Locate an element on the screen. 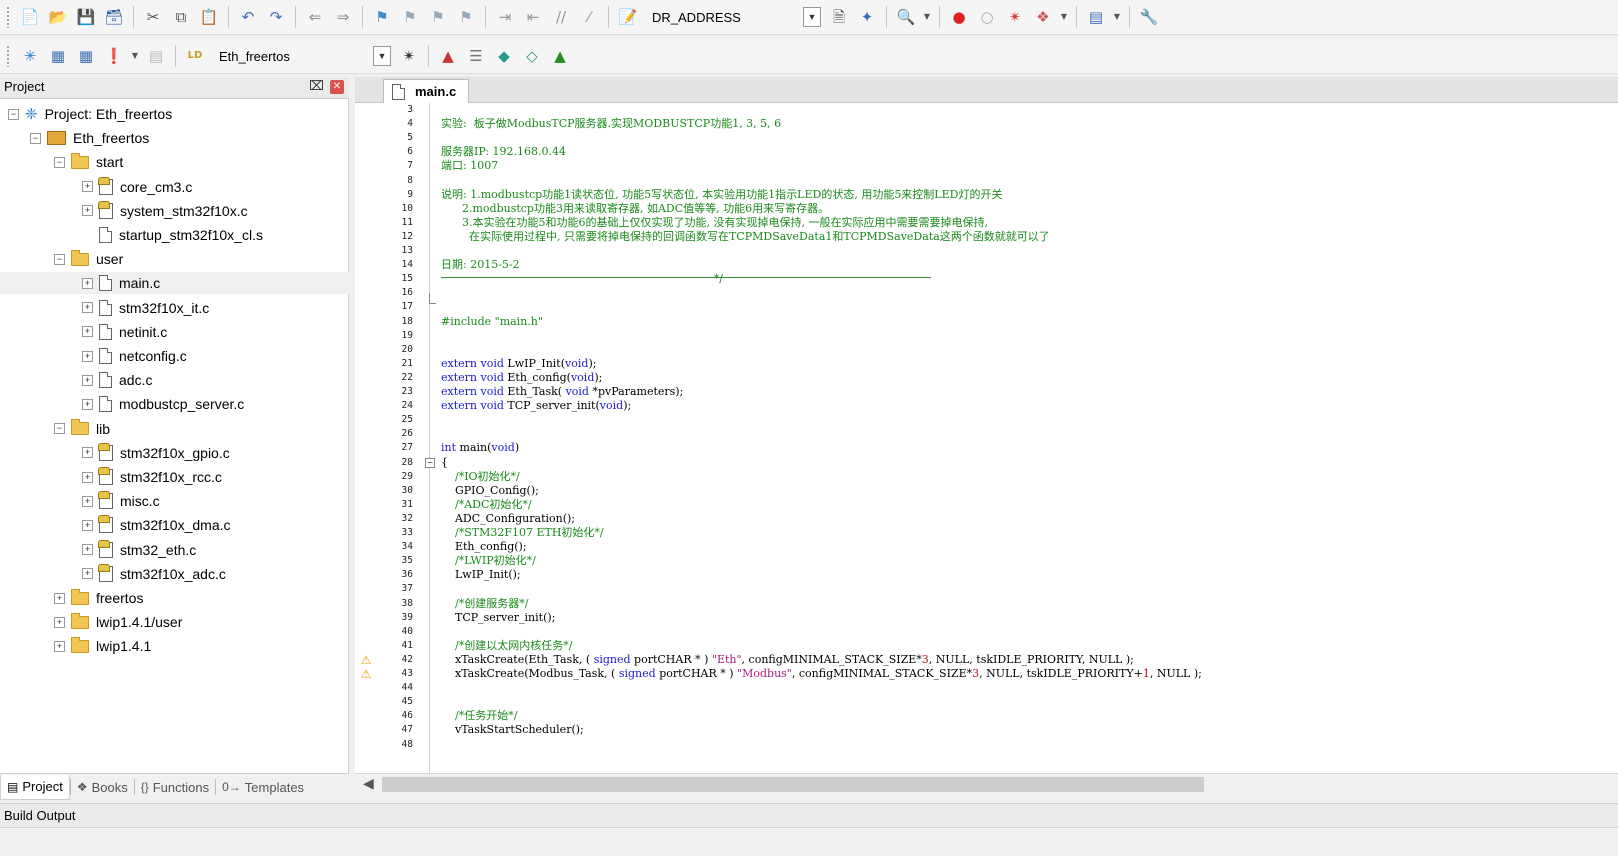  editor-horizontal-scrollbar: ◀ is located at coordinates (986, 784).